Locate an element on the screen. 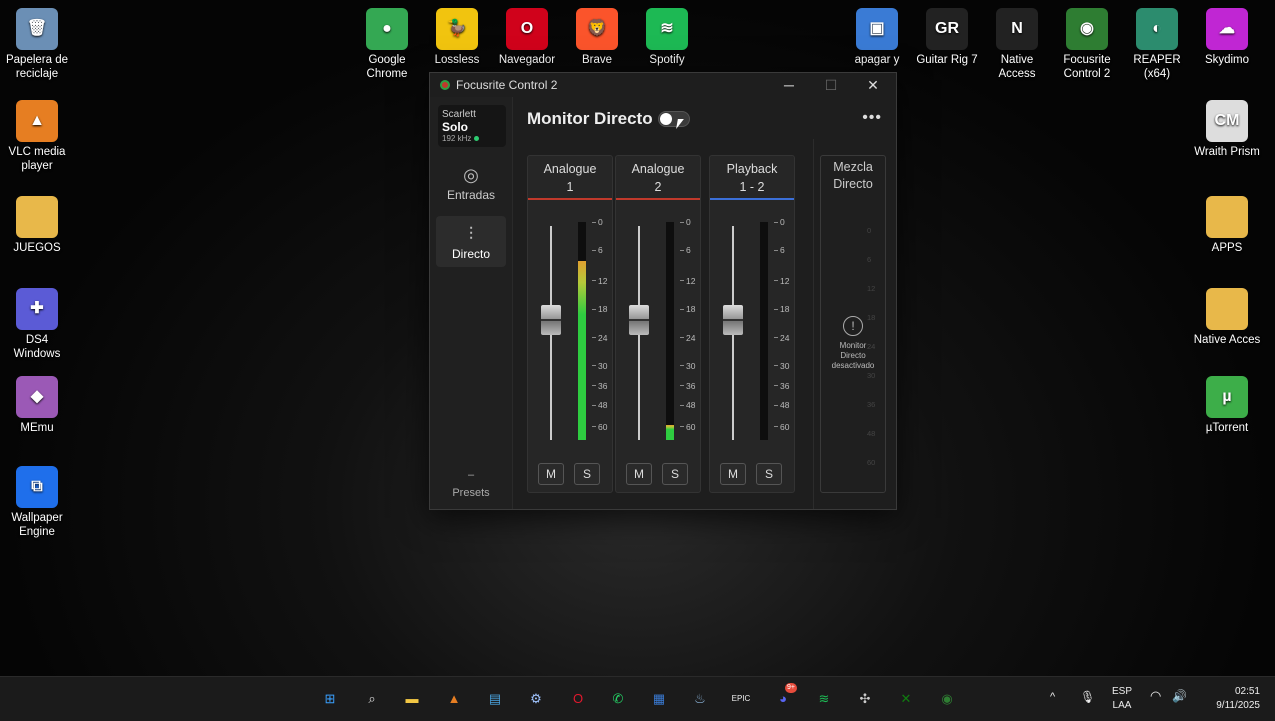 Image resolution: width=1275 pixels, height=721 pixels. vlc-taskbar-icon: ▲ is located at coordinates (454, 699).